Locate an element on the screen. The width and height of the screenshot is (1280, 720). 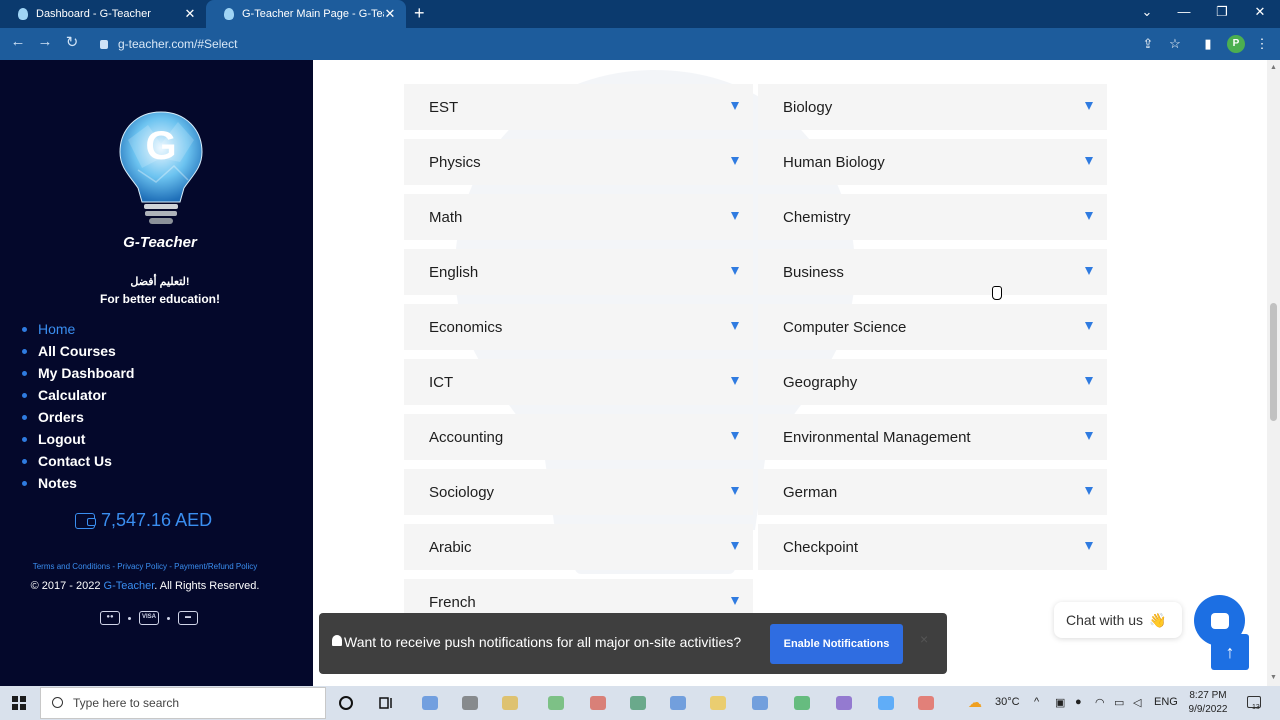
subject-dropdown: Accounting is located at coordinates (578, 437).